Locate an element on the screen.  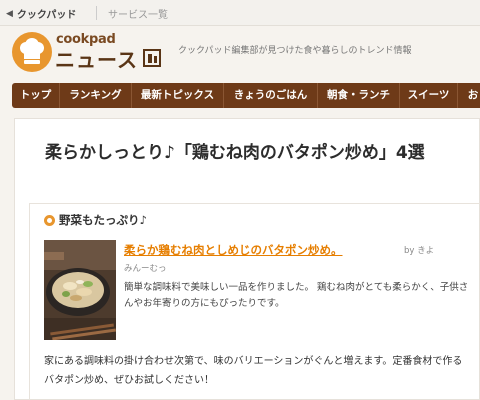
nav-item-todays-meal: きょうのごはん is located at coordinates (271, 95).